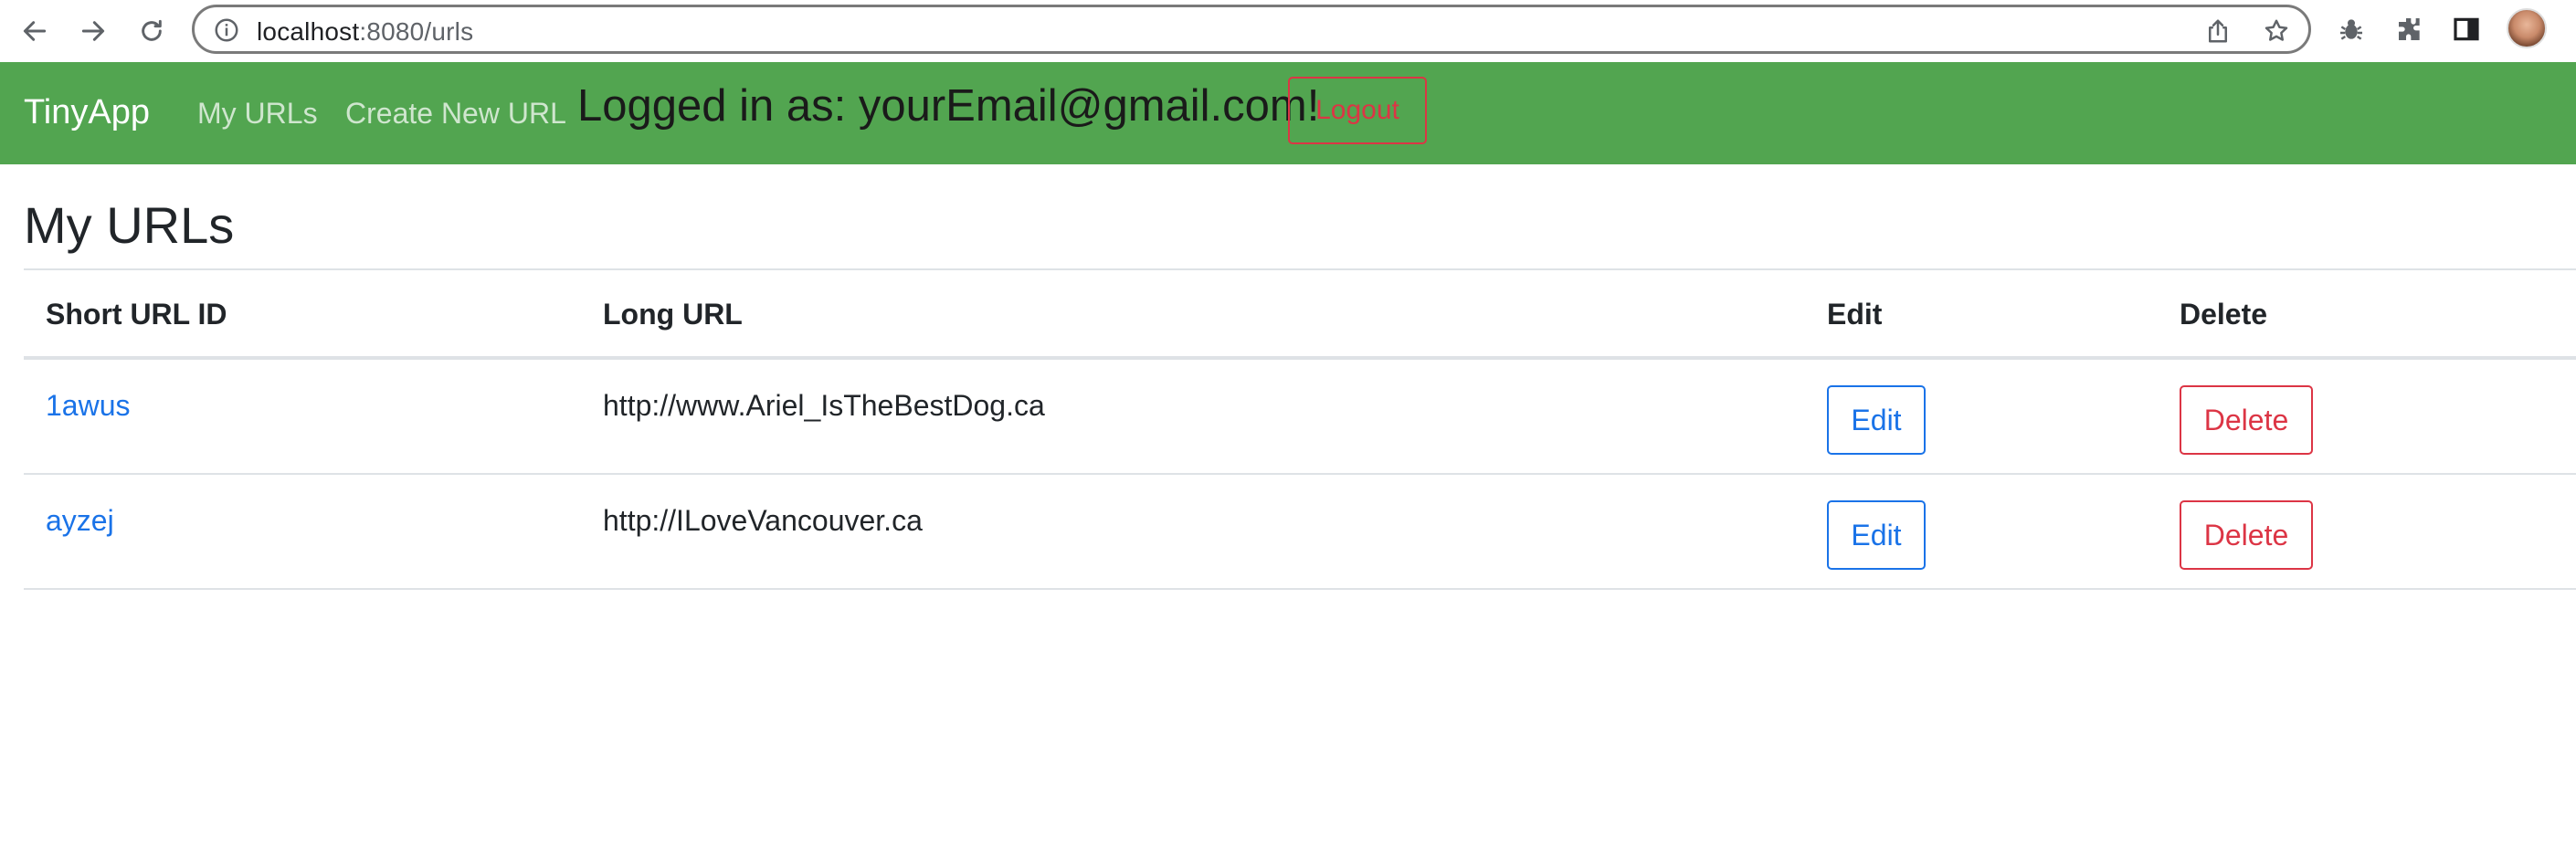  I want to click on logout-button: Logout, so click(1357, 110).